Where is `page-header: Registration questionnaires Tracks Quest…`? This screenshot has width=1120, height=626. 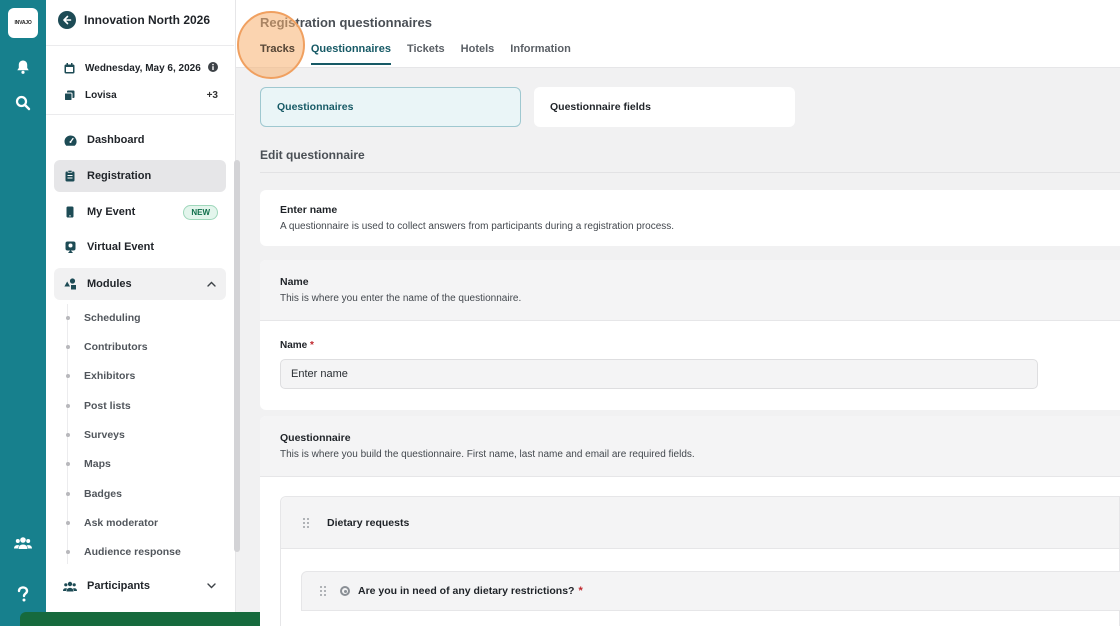
page-header: Registration questionnaires Tracks Quest… is located at coordinates (678, 34).